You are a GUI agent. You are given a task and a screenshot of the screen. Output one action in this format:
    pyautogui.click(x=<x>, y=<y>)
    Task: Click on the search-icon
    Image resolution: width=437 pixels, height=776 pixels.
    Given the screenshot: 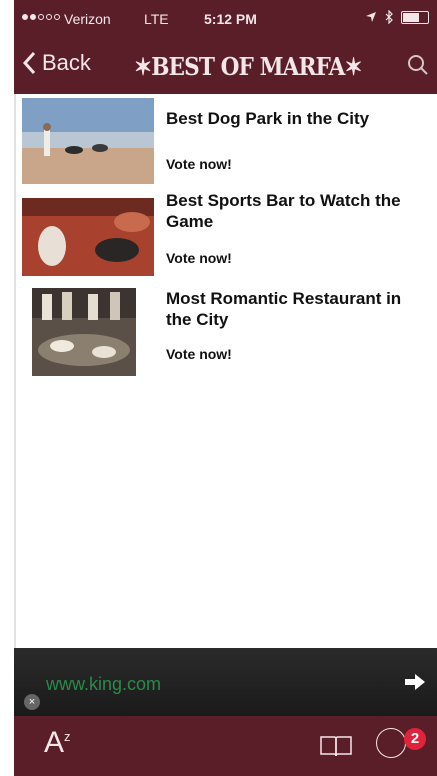 What is the action you would take?
    pyautogui.click(x=418, y=65)
    